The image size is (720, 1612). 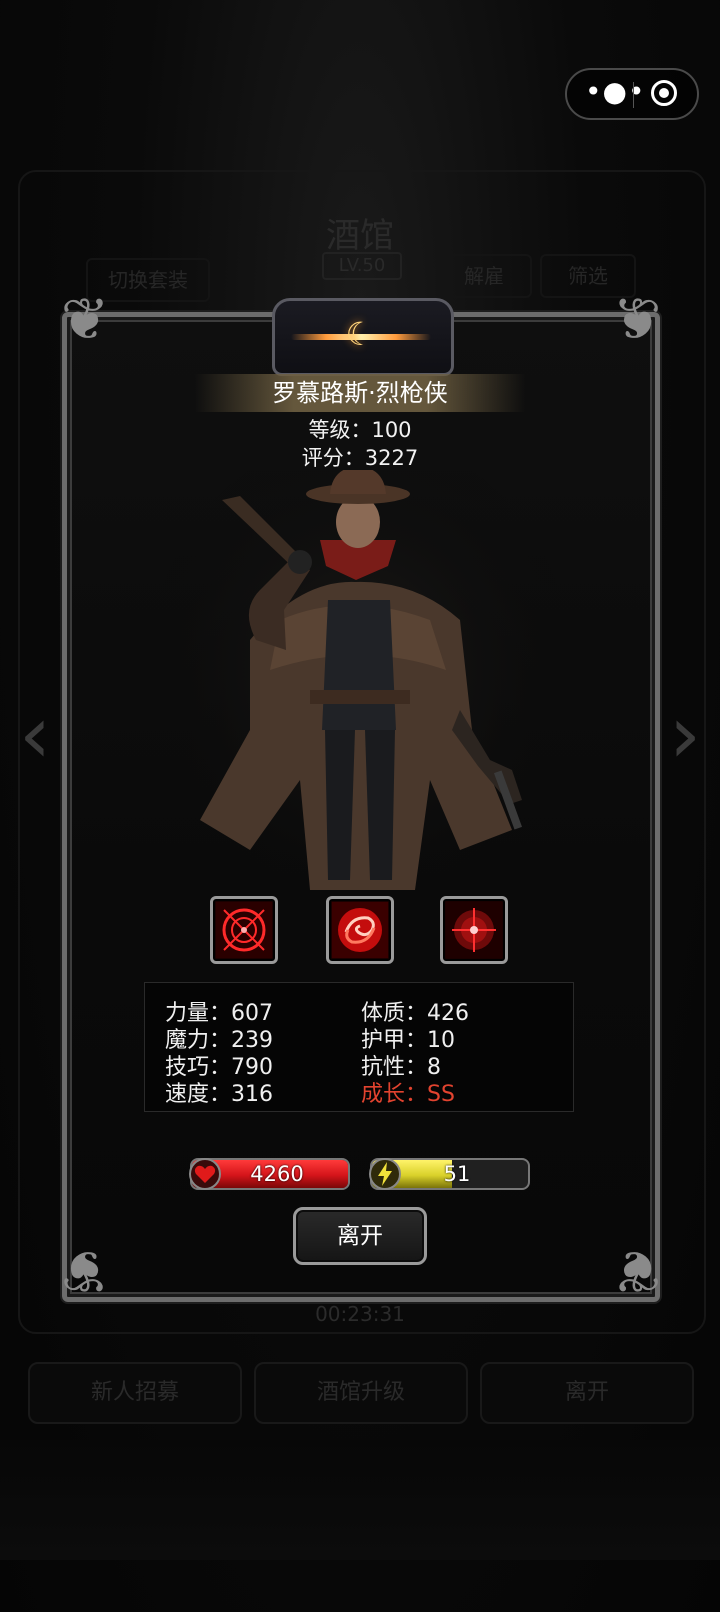 What do you see at coordinates (362, 266) in the screenshot?
I see `background-level-badge: LV.50` at bounding box center [362, 266].